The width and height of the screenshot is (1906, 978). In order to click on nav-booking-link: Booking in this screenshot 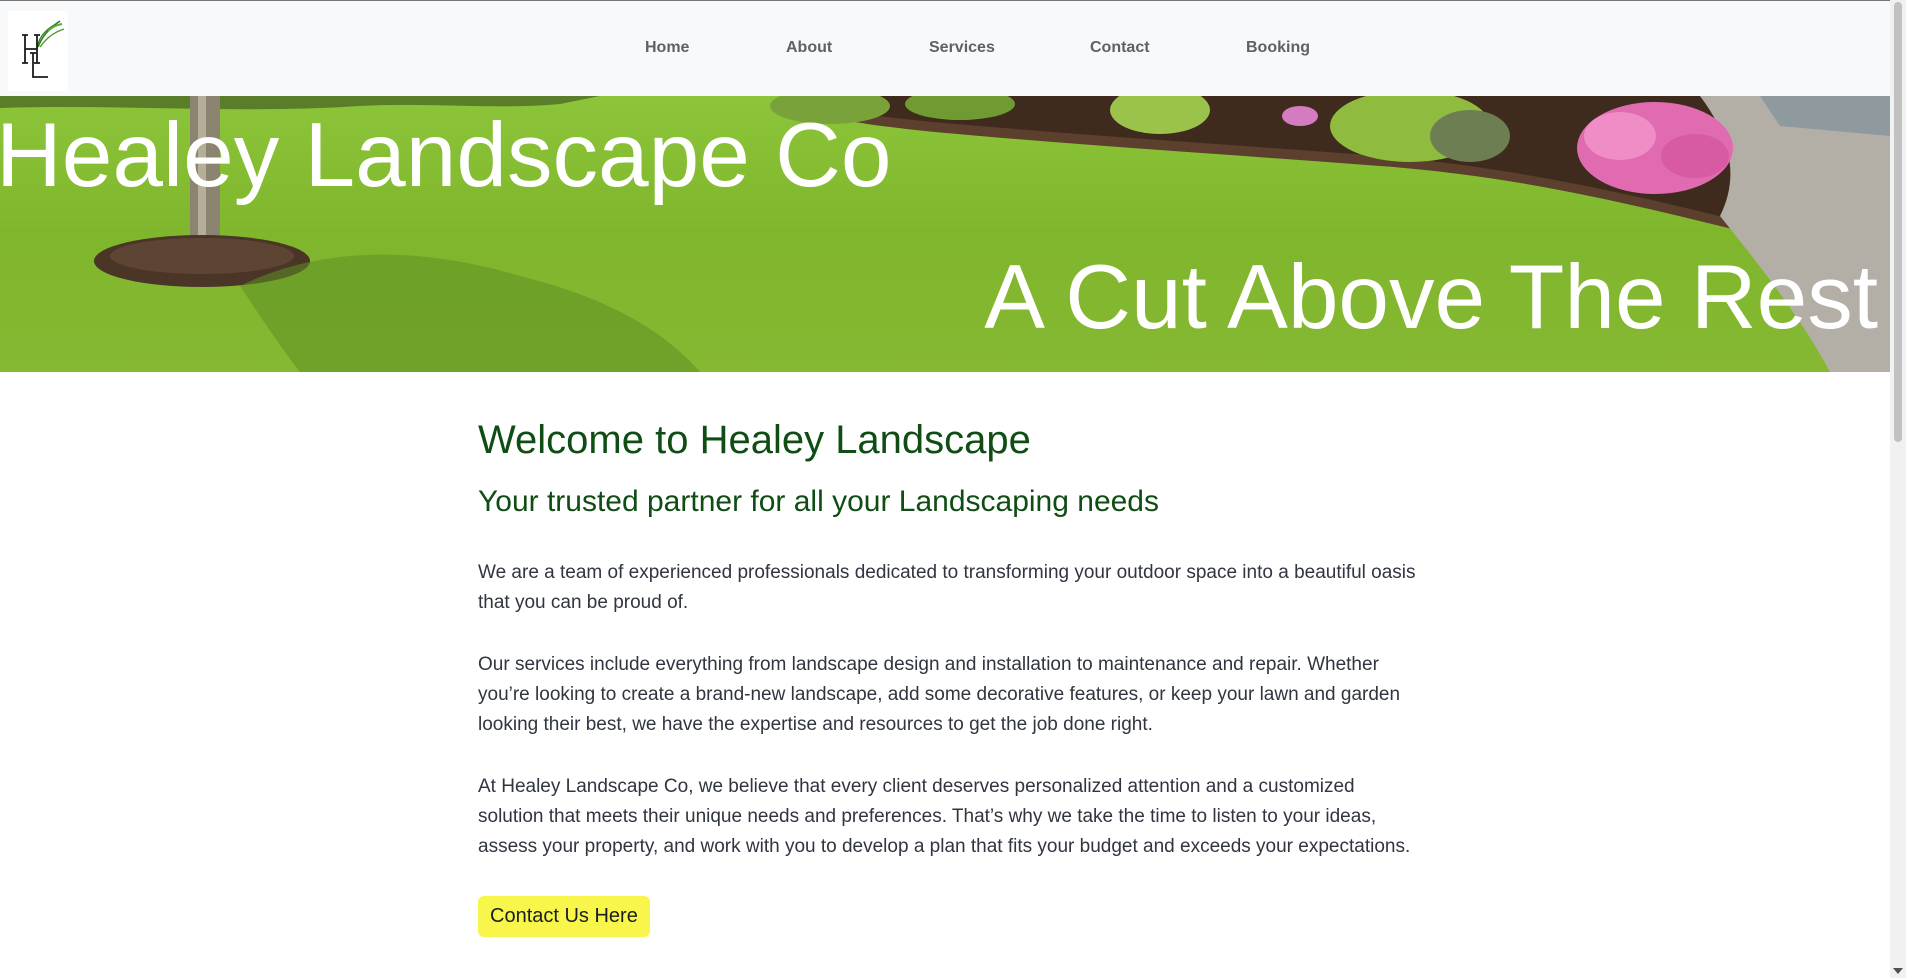, I will do `click(1278, 48)`.